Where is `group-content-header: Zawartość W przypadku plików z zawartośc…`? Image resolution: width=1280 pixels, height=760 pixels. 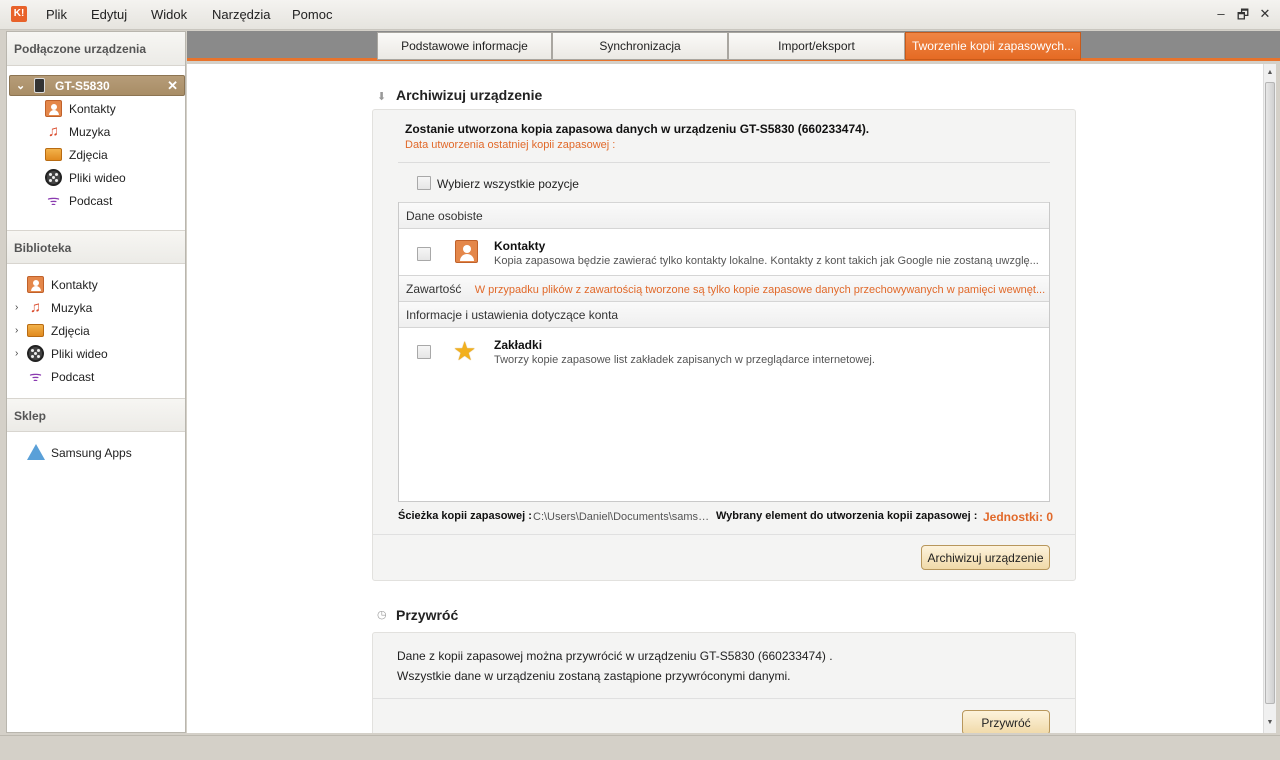 group-content-header: Zawartość W przypadku plików z zawartośc… is located at coordinates (724, 288).